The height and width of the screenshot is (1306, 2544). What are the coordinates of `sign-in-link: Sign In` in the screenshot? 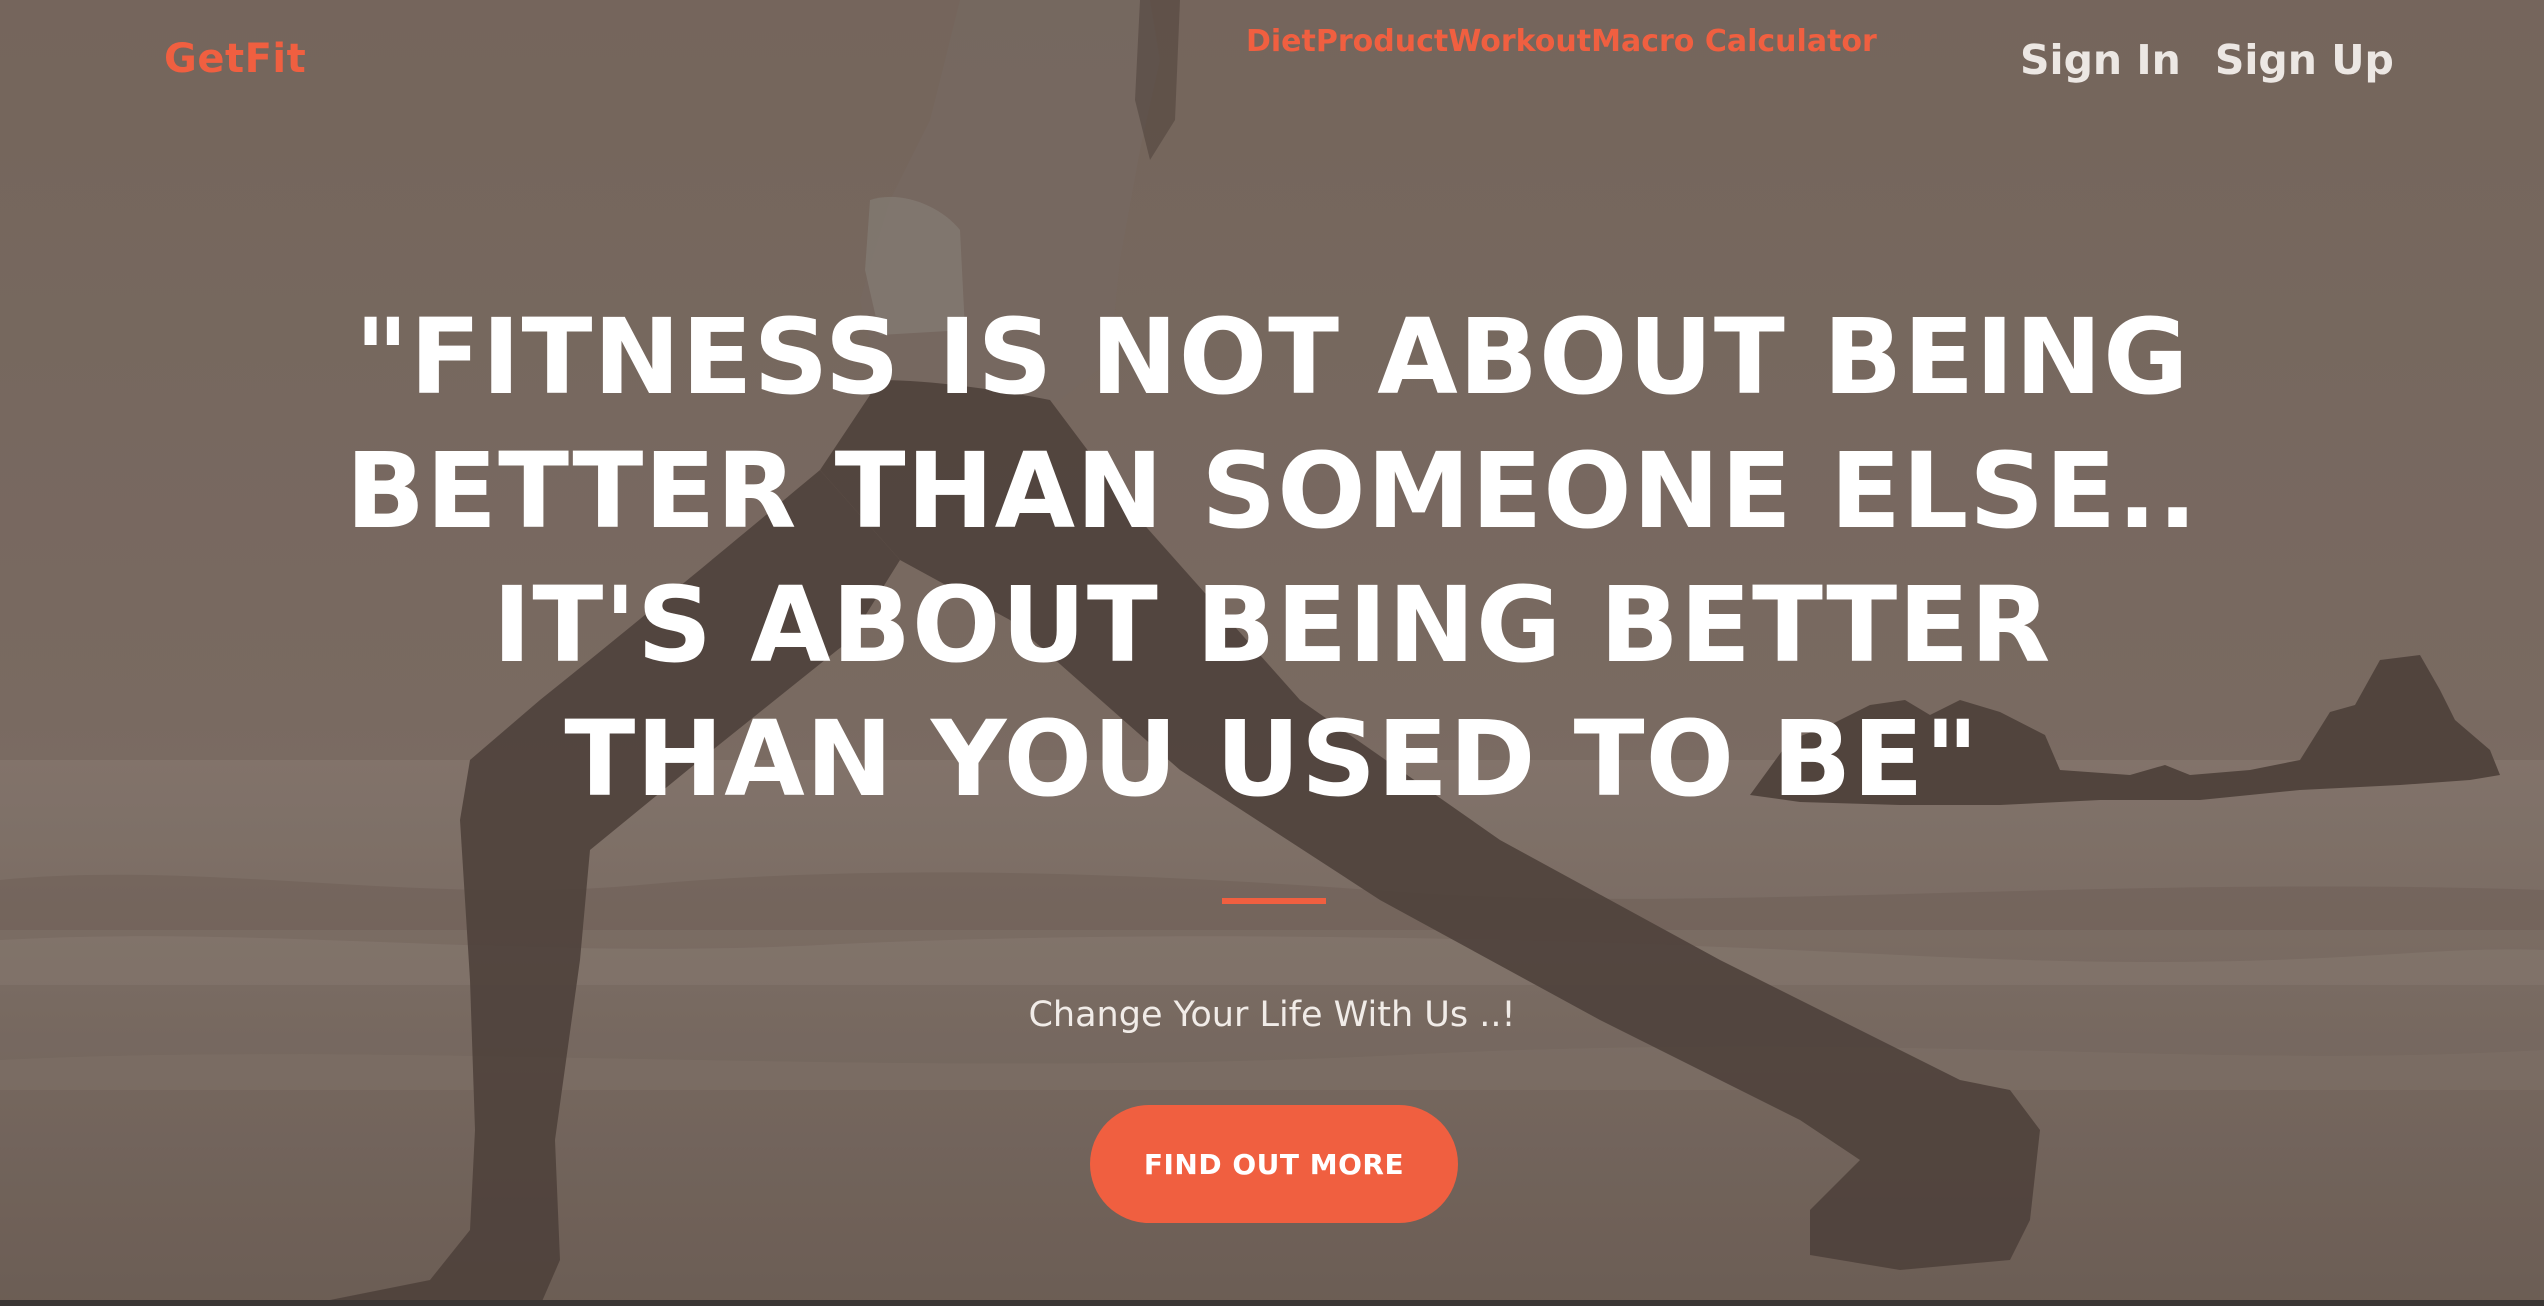 It's located at (2100, 60).